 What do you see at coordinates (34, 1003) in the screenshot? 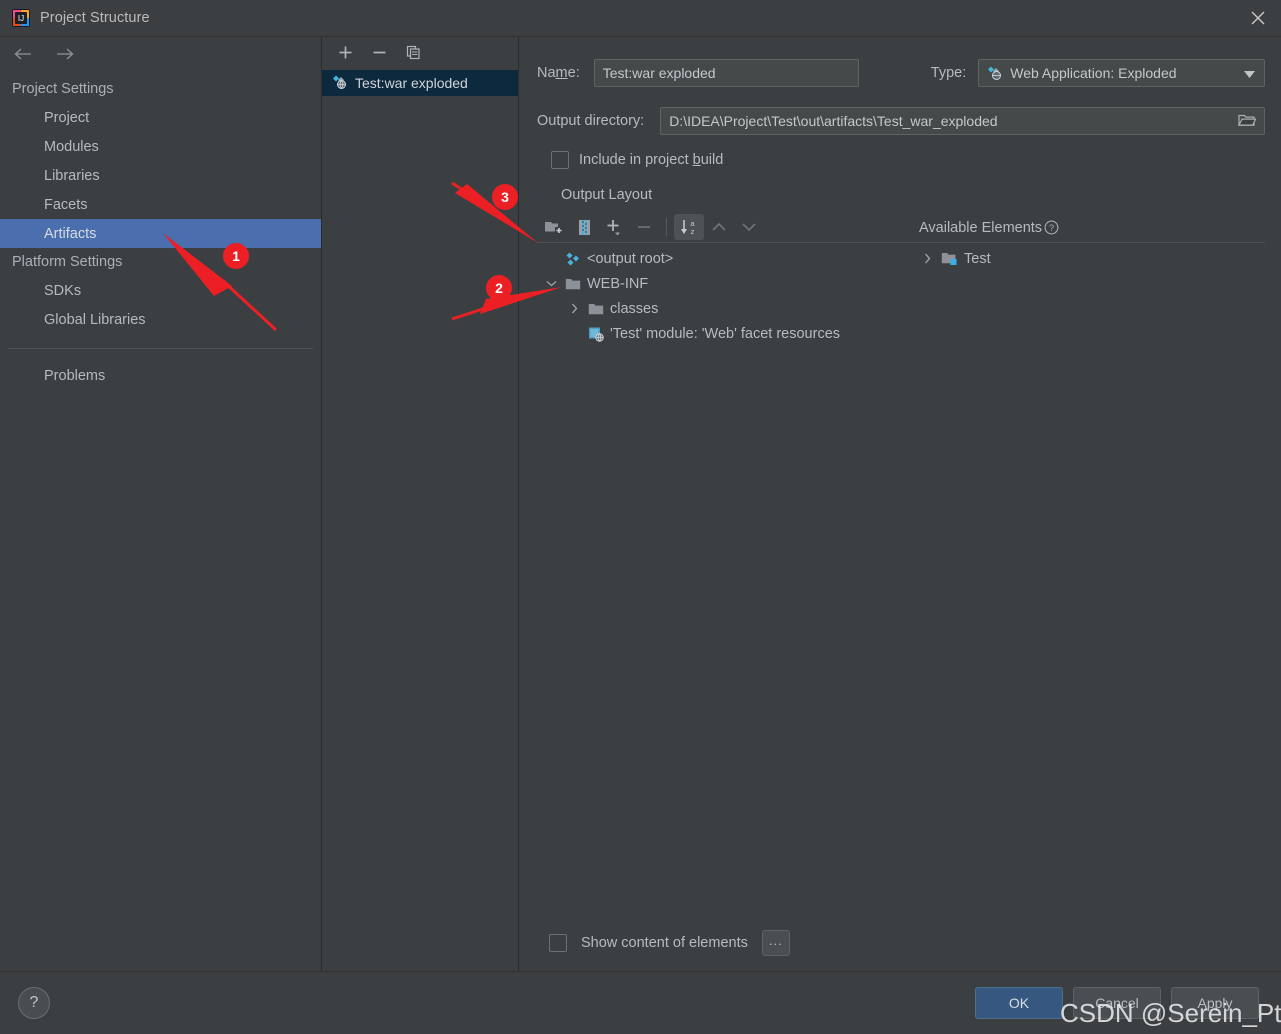
I see `help-button: ?` at bounding box center [34, 1003].